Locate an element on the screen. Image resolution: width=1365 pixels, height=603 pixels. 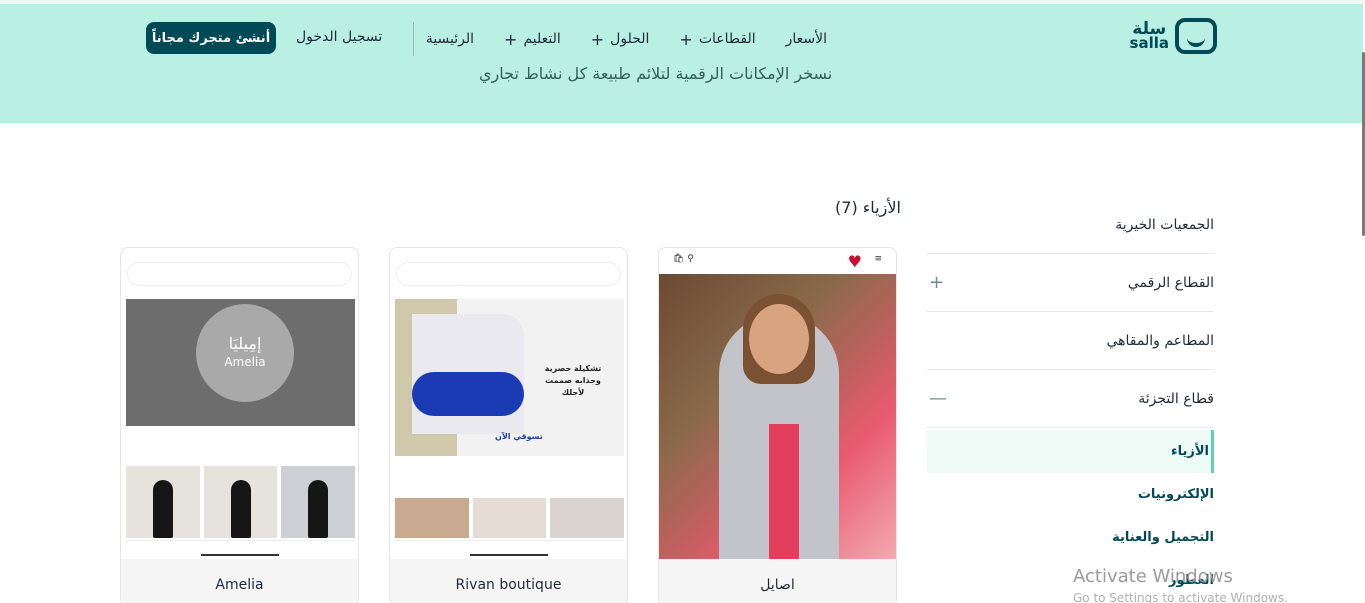
windows-activation-subtitle: Go to Settings to activate Windows. is located at coordinates (1180, 597).